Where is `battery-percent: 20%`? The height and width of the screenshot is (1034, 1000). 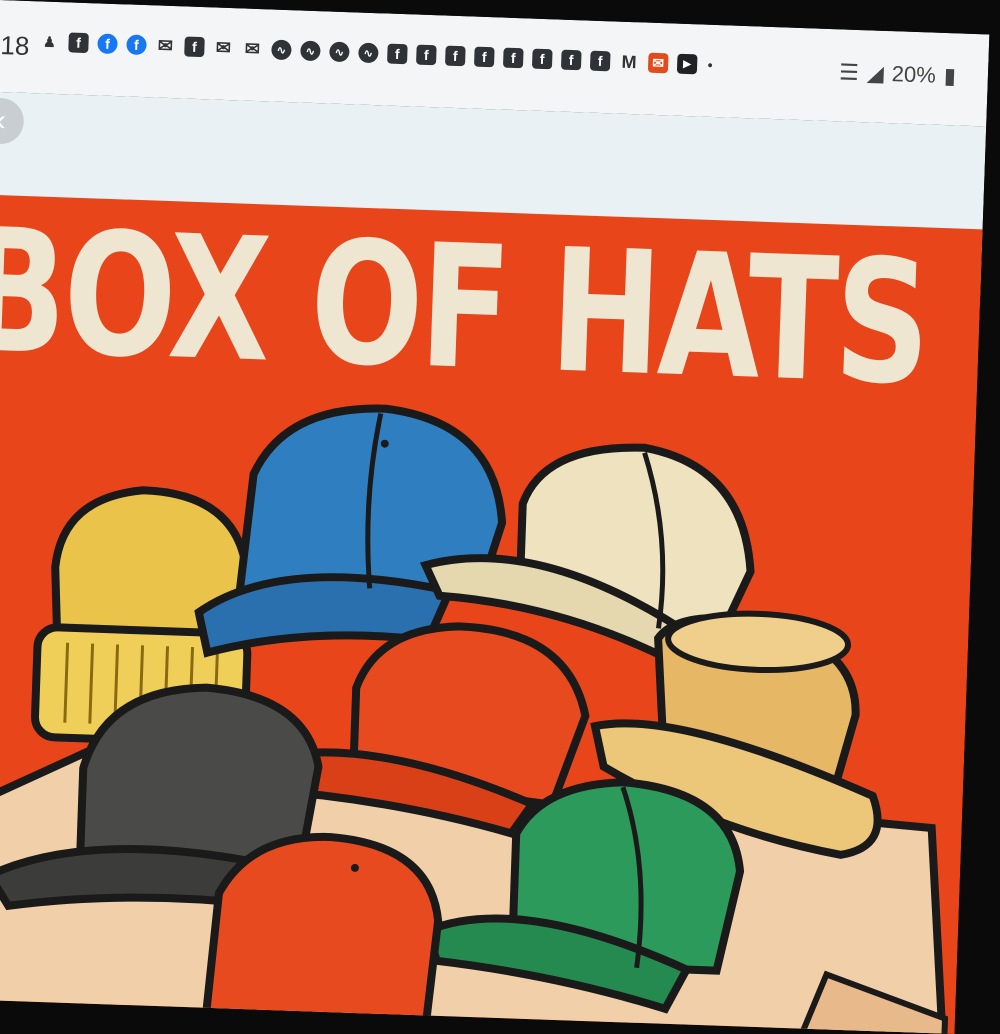 battery-percent: 20% is located at coordinates (914, 74).